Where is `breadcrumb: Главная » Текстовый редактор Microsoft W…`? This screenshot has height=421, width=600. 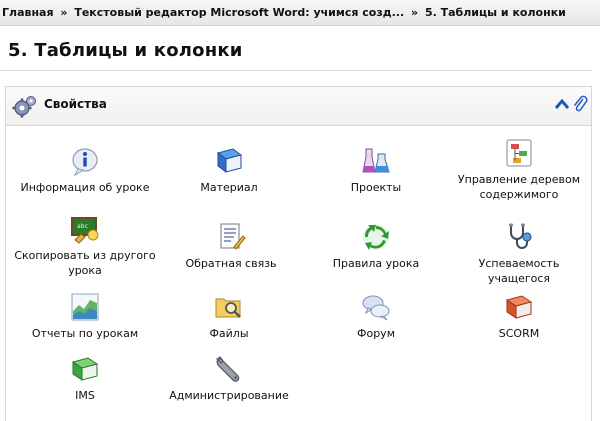 breadcrumb: Главная » Текстовый редактор Microsoft W… is located at coordinates (300, 13).